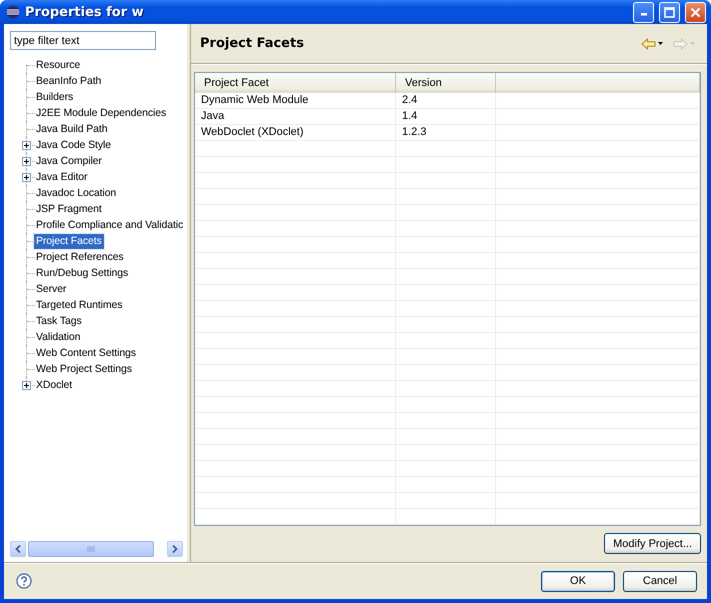 Image resolution: width=711 pixels, height=603 pixels. Describe the element at coordinates (76, 193) in the screenshot. I see `tree-item: Javadoc Location` at that location.